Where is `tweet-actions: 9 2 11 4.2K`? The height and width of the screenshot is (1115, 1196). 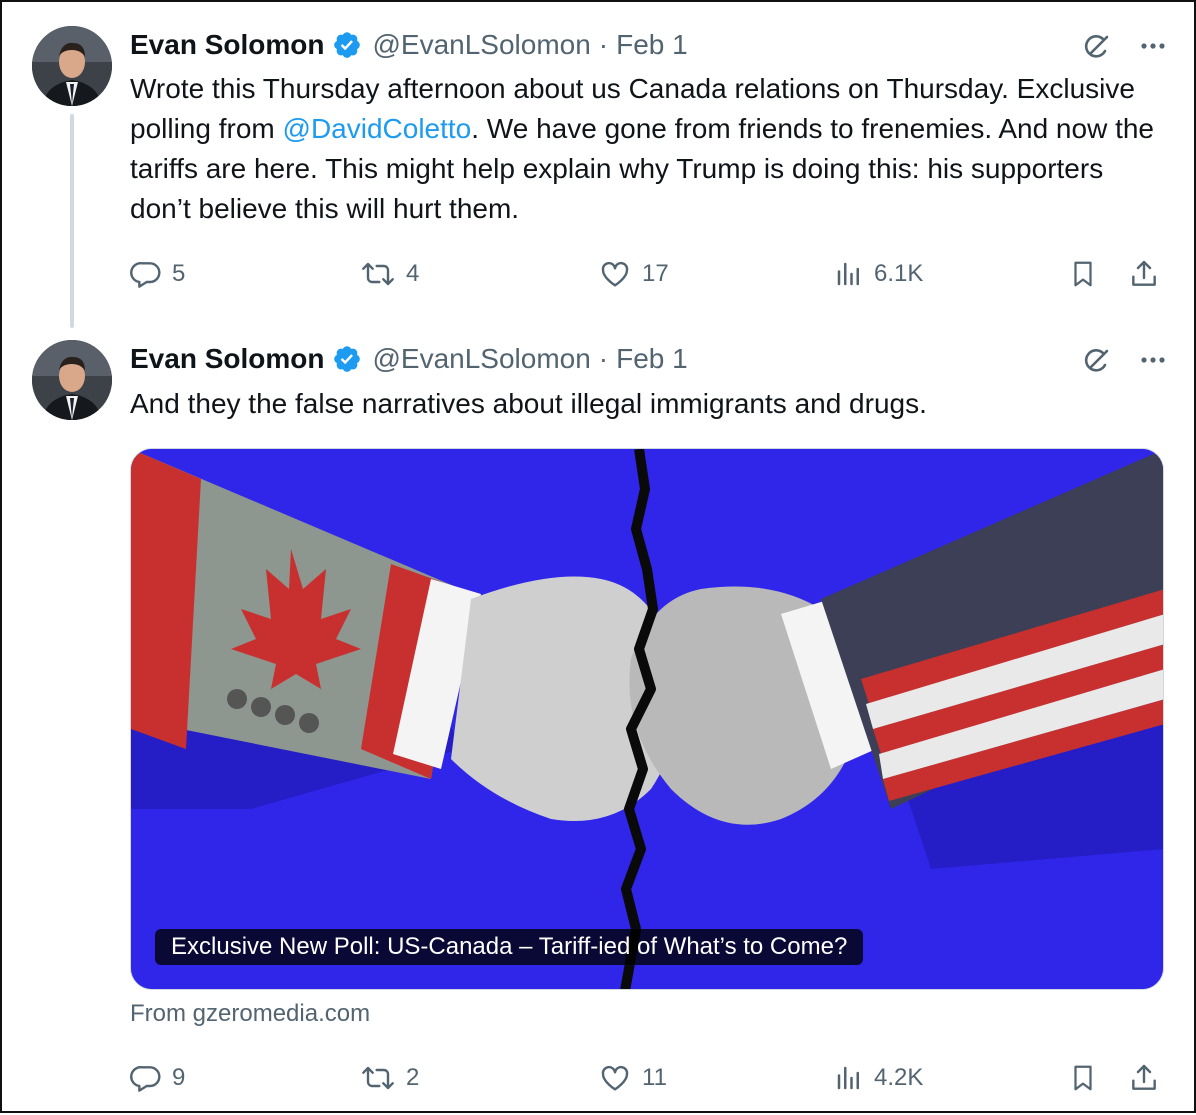
tweet-actions: 9 2 11 4.2K is located at coordinates (648, 1078).